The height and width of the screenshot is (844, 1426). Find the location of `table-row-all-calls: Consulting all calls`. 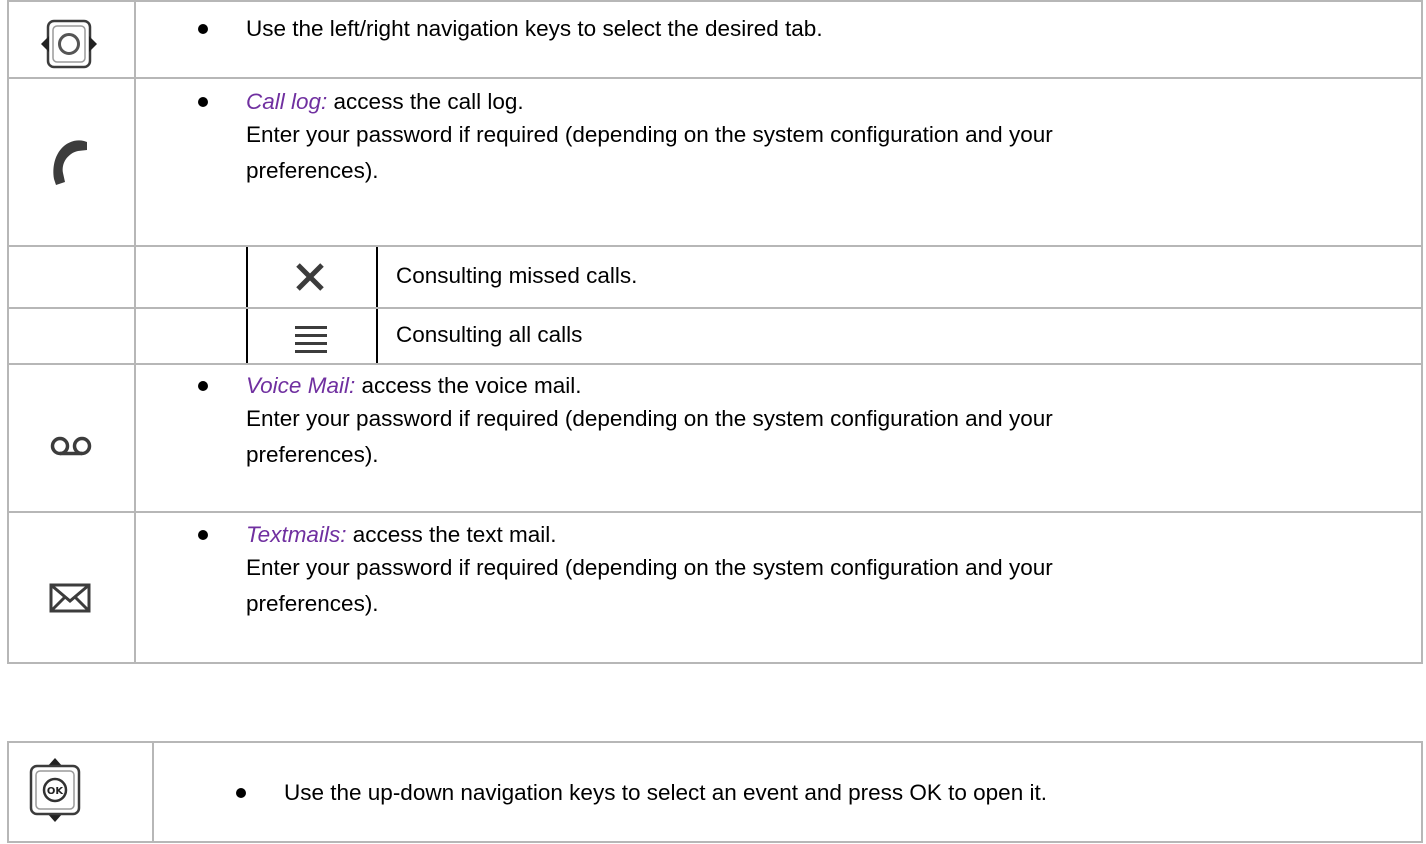

table-row-all-calls: Consulting all calls is located at coordinates (715, 336).